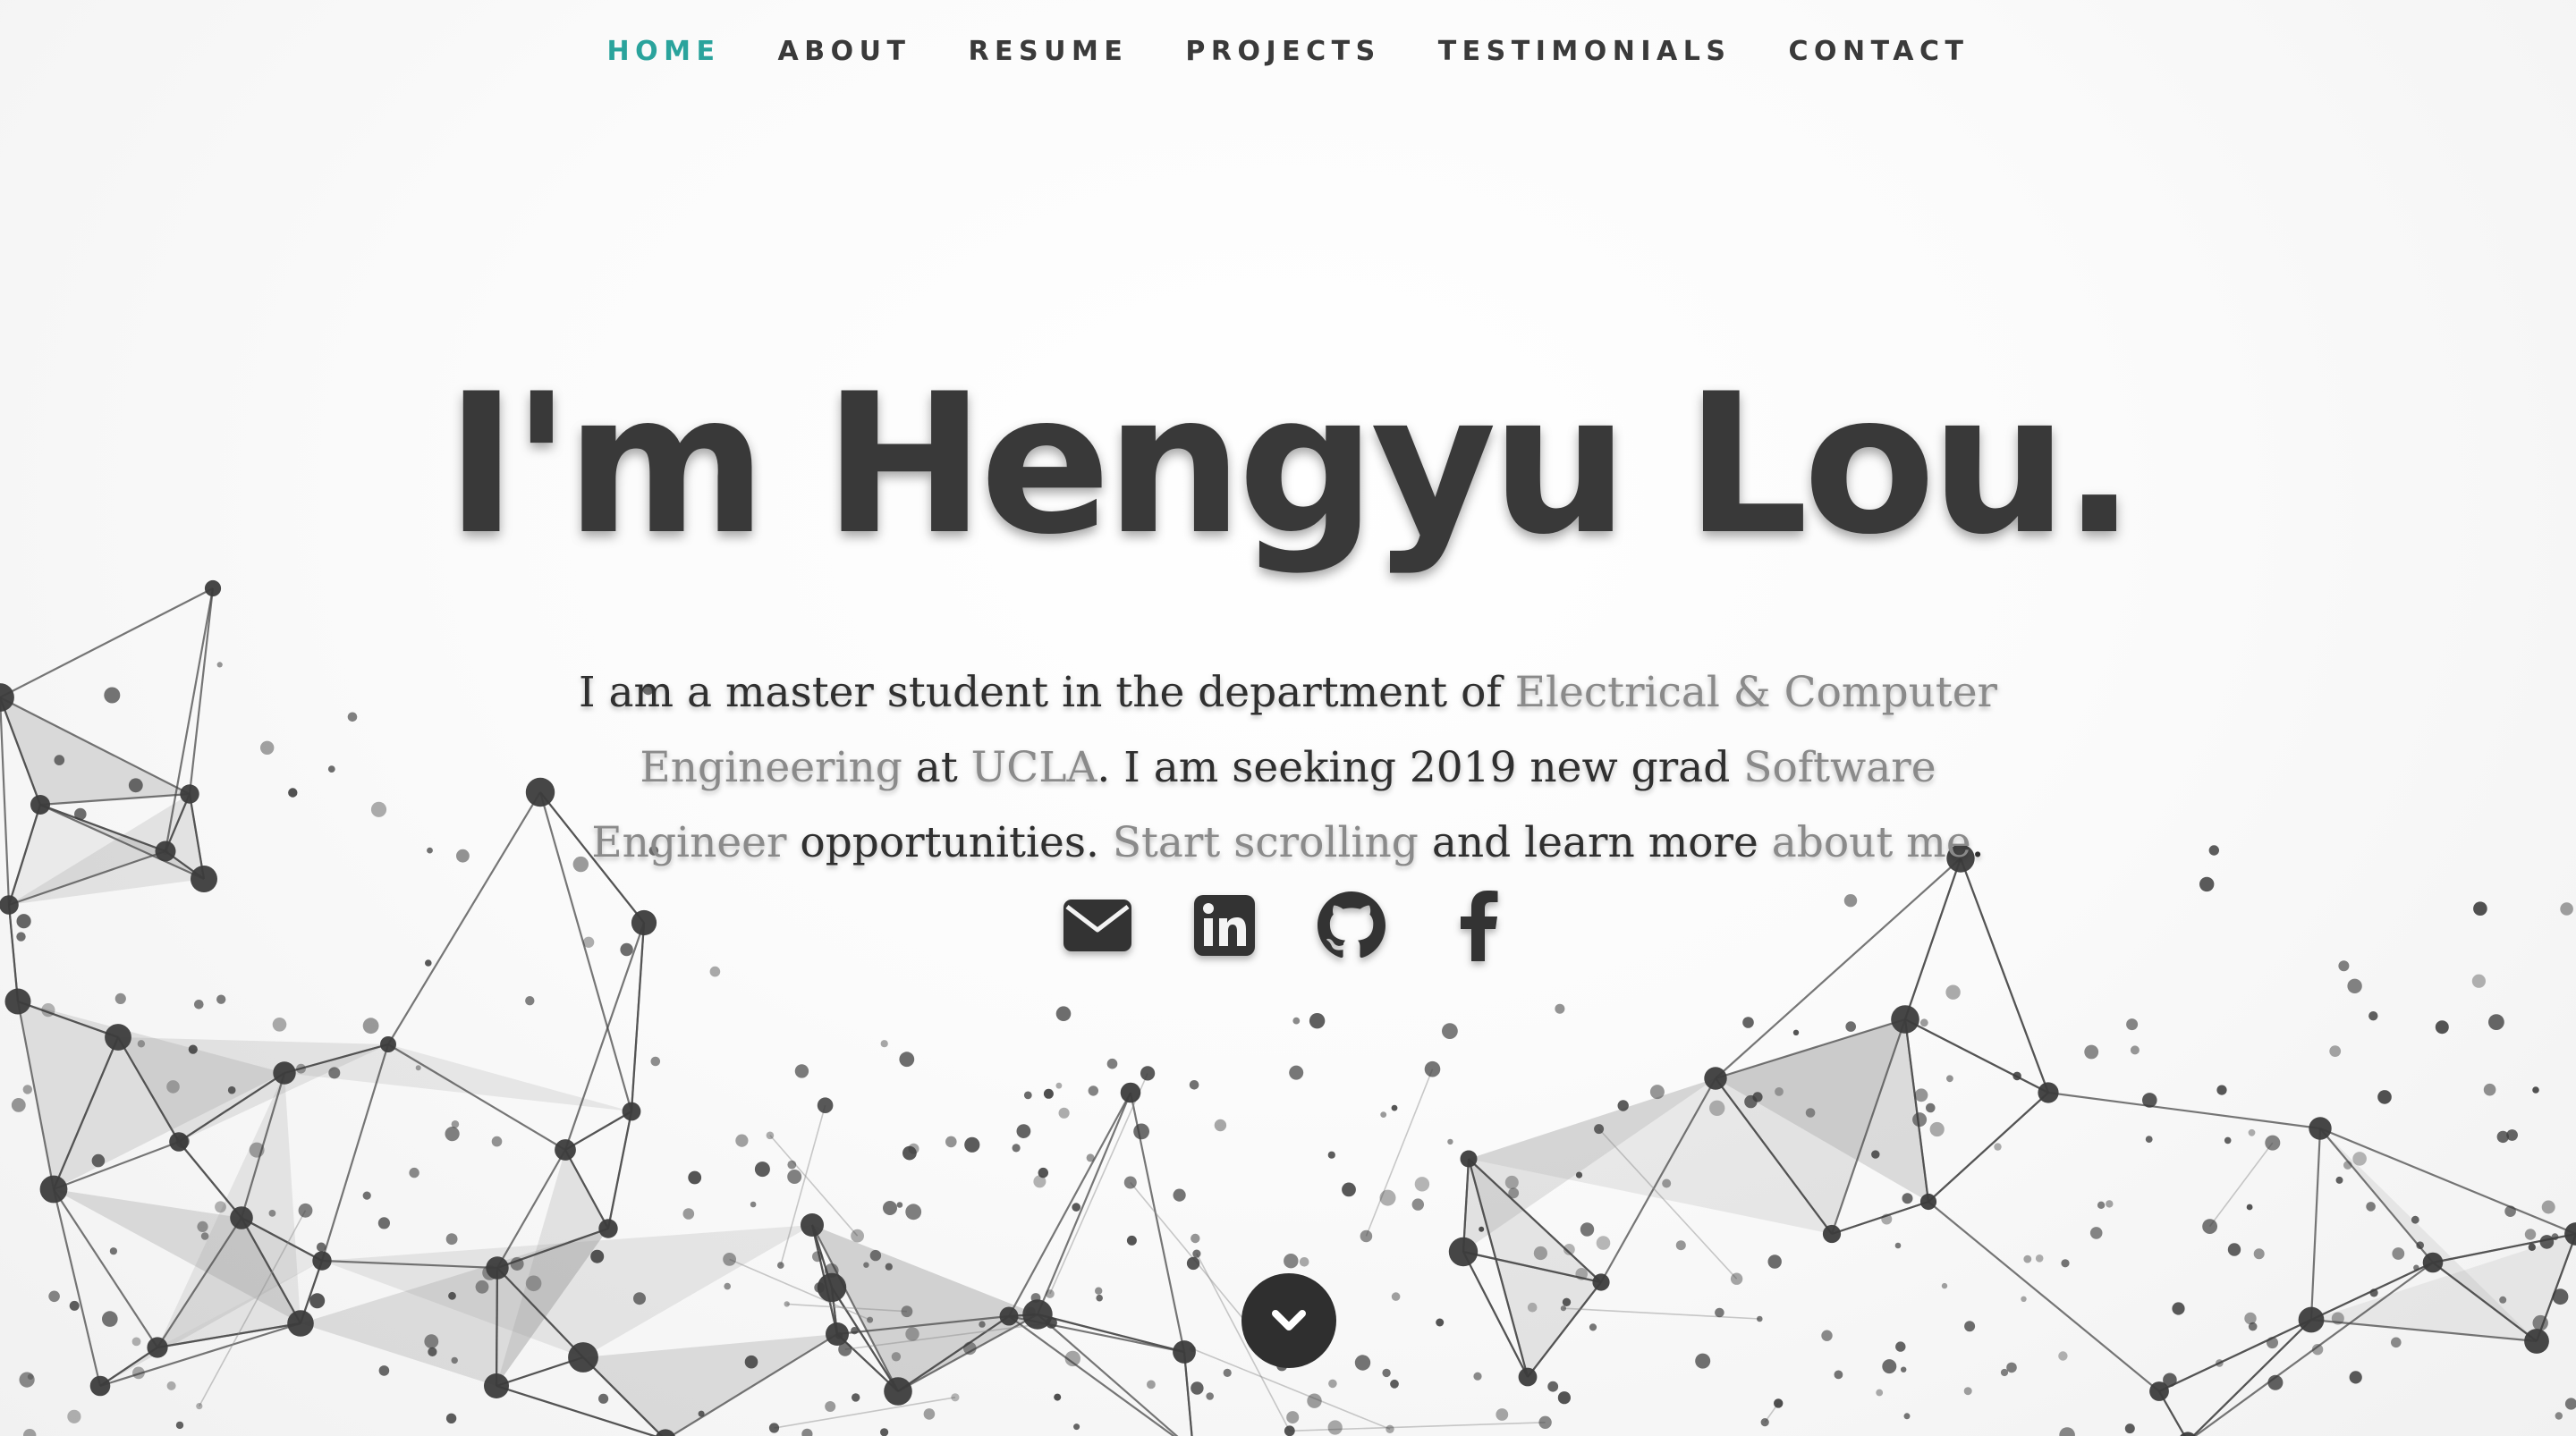 The image size is (2576, 1436). I want to click on intro-text-6: ., so click(1977, 842).